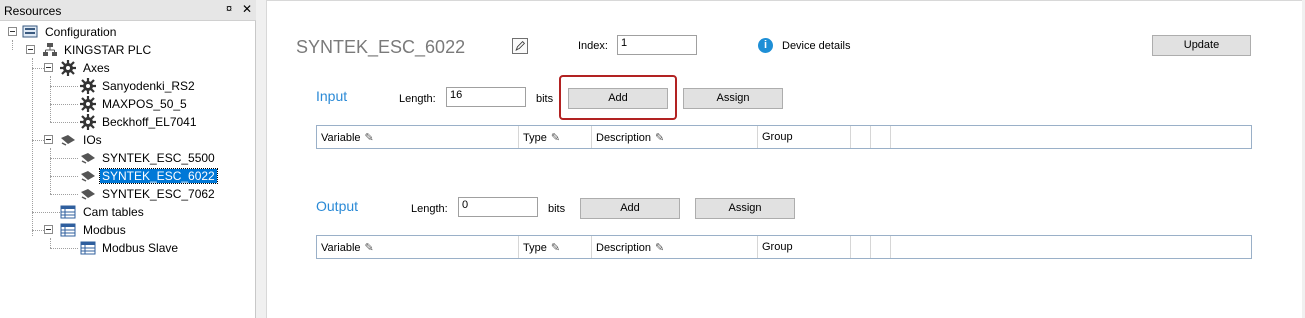  I want to click on input-length-field: 16, so click(486, 97).